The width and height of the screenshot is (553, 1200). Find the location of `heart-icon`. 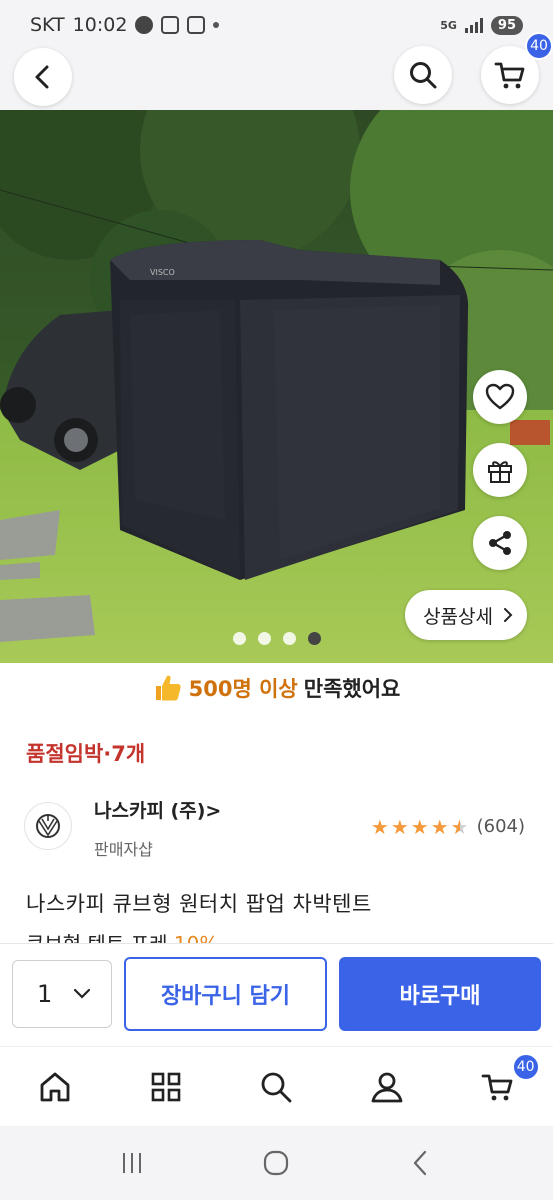

heart-icon is located at coordinates (500, 396).